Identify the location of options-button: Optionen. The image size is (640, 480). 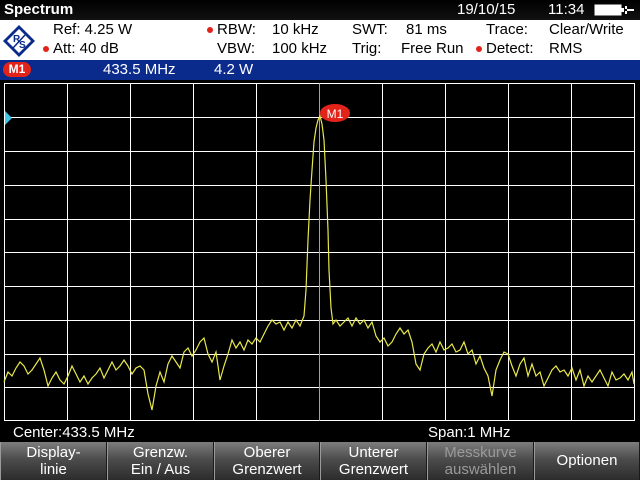
(587, 461).